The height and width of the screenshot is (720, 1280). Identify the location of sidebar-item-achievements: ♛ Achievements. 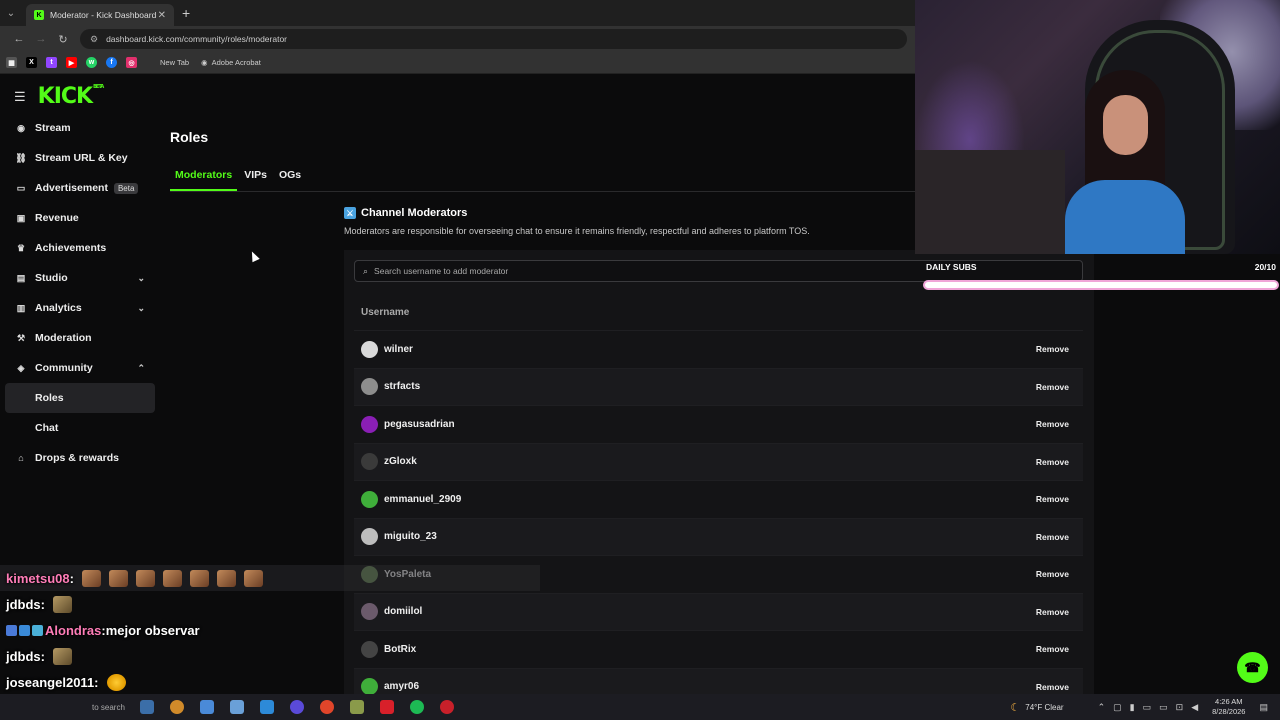
(80, 248).